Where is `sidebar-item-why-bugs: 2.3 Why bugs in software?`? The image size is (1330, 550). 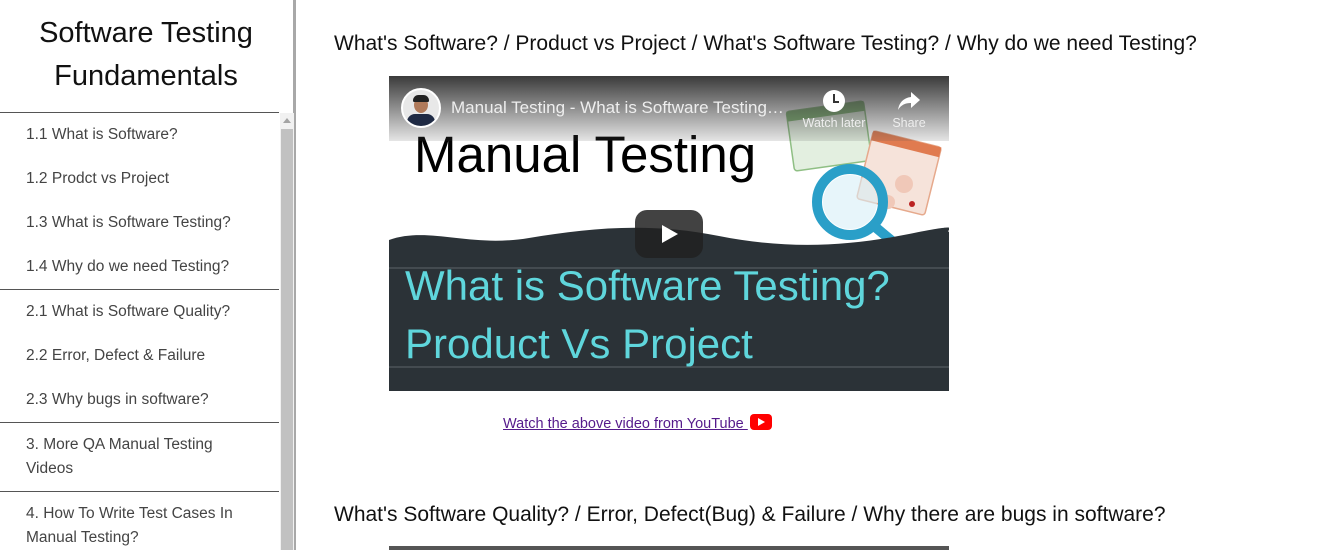 sidebar-item-why-bugs: 2.3 Why bugs in software? is located at coordinates (139, 400).